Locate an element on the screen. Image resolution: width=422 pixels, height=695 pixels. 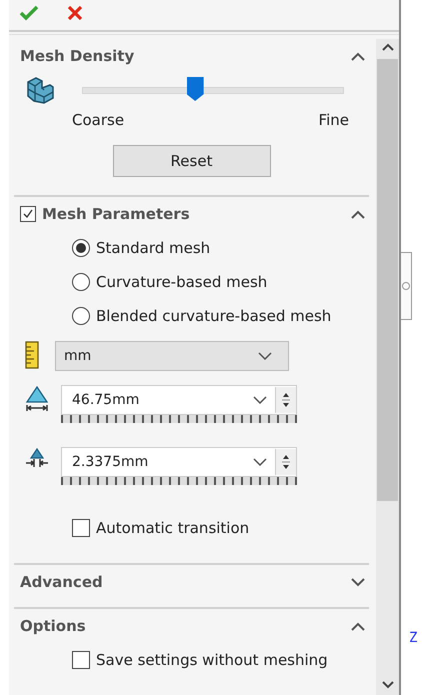
scroll-up-icon is located at coordinates (388, 47).